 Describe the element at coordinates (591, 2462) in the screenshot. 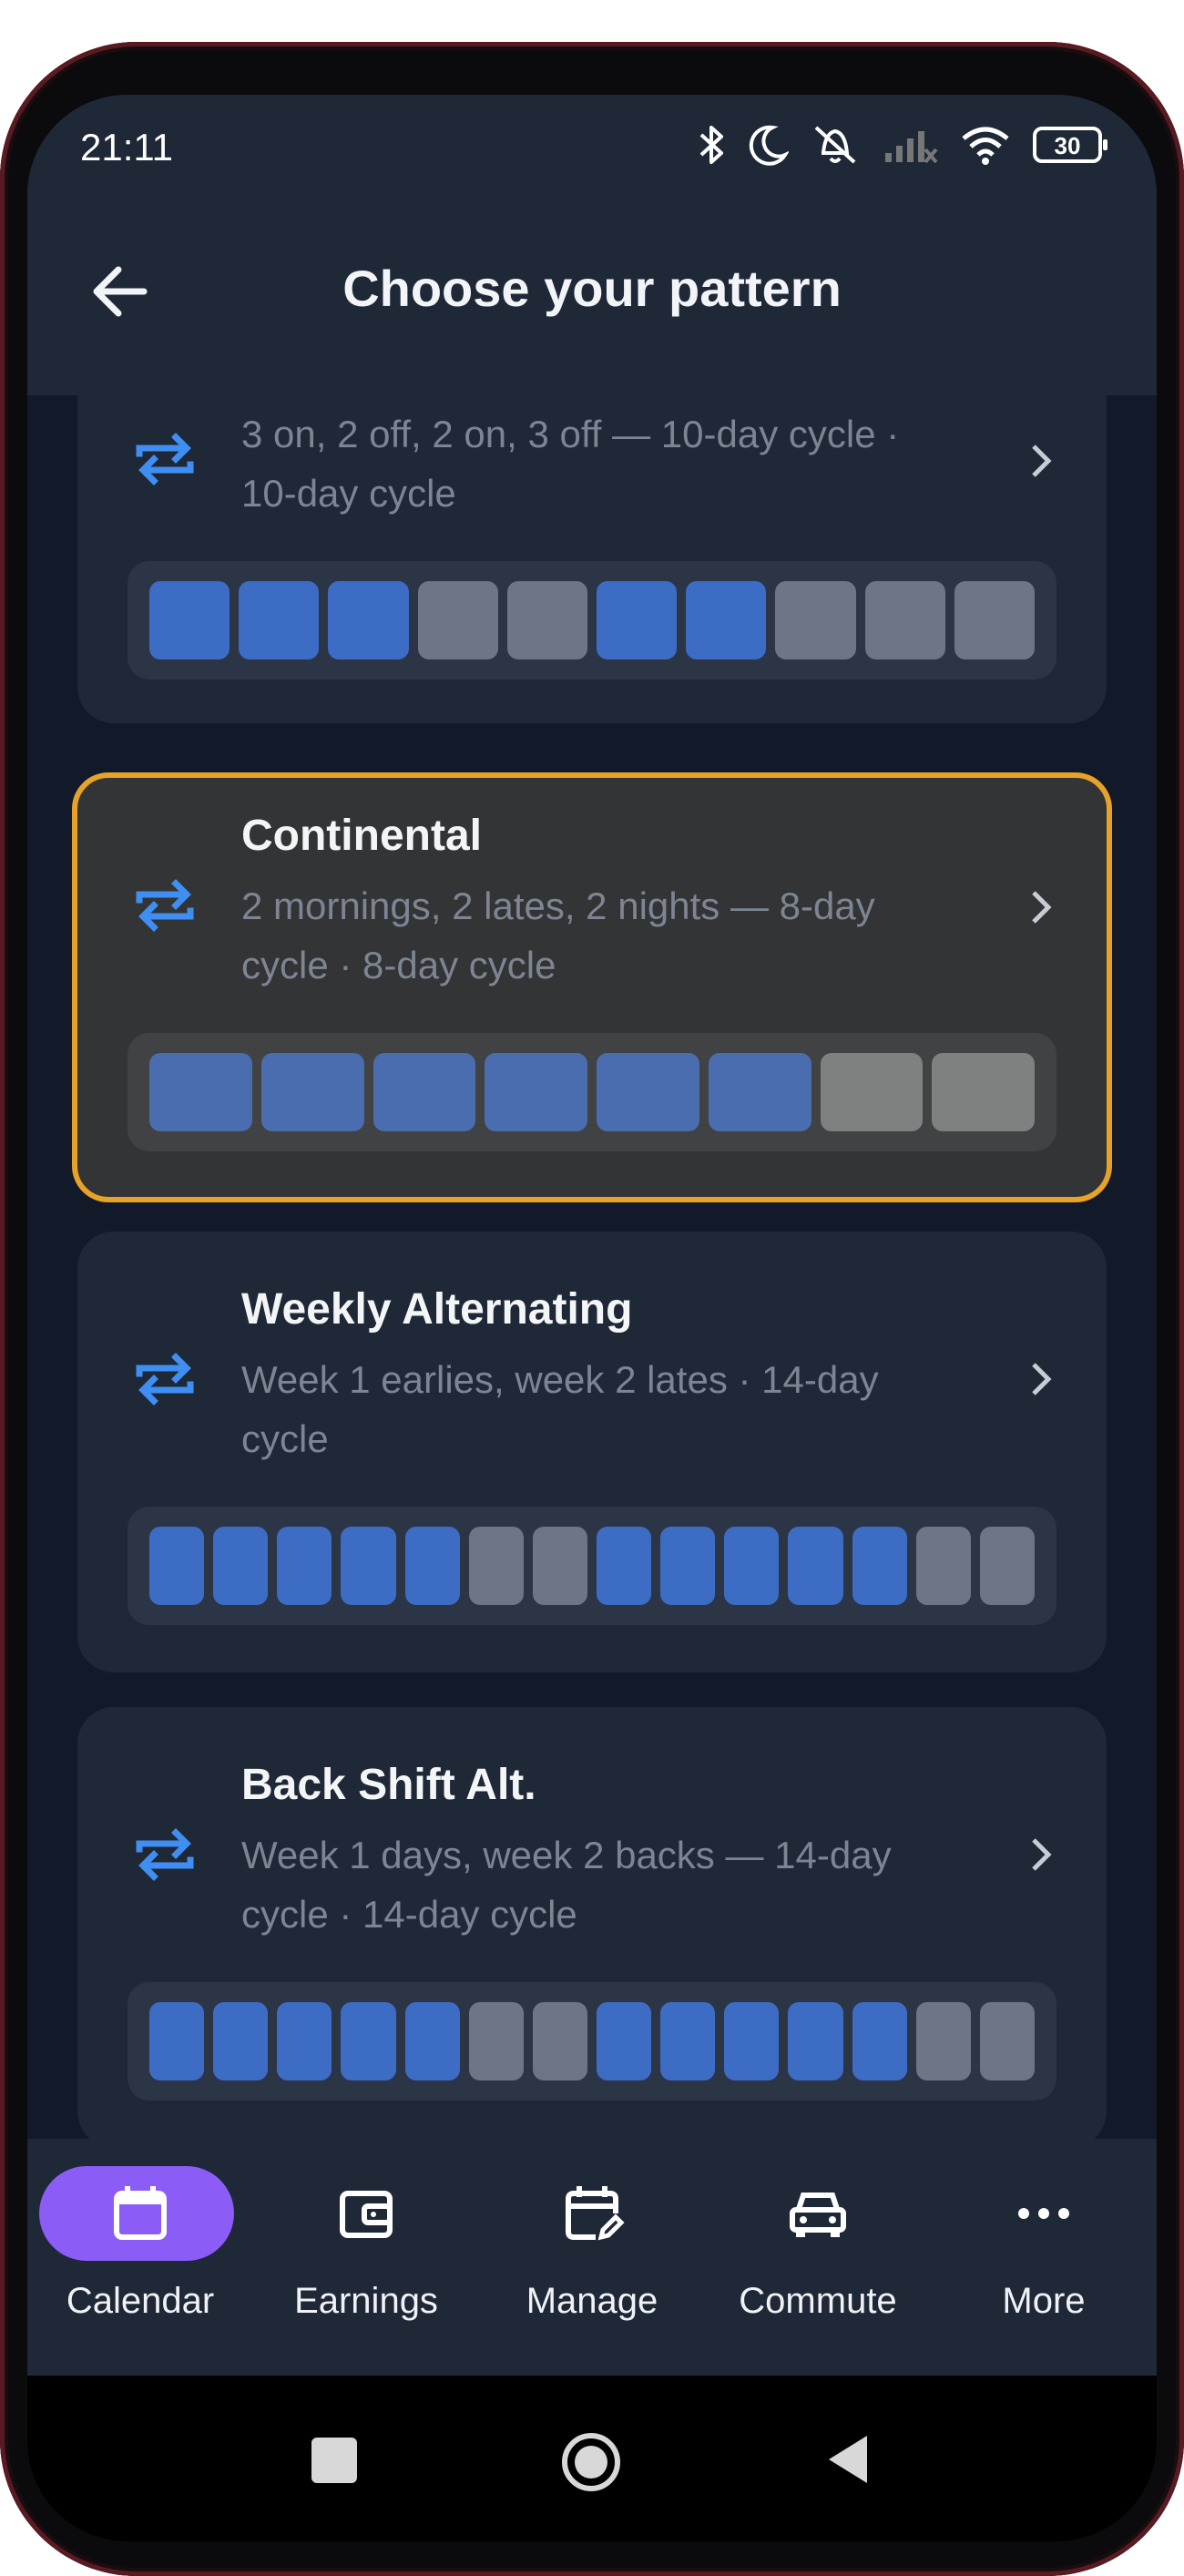

I see `home-button` at that location.